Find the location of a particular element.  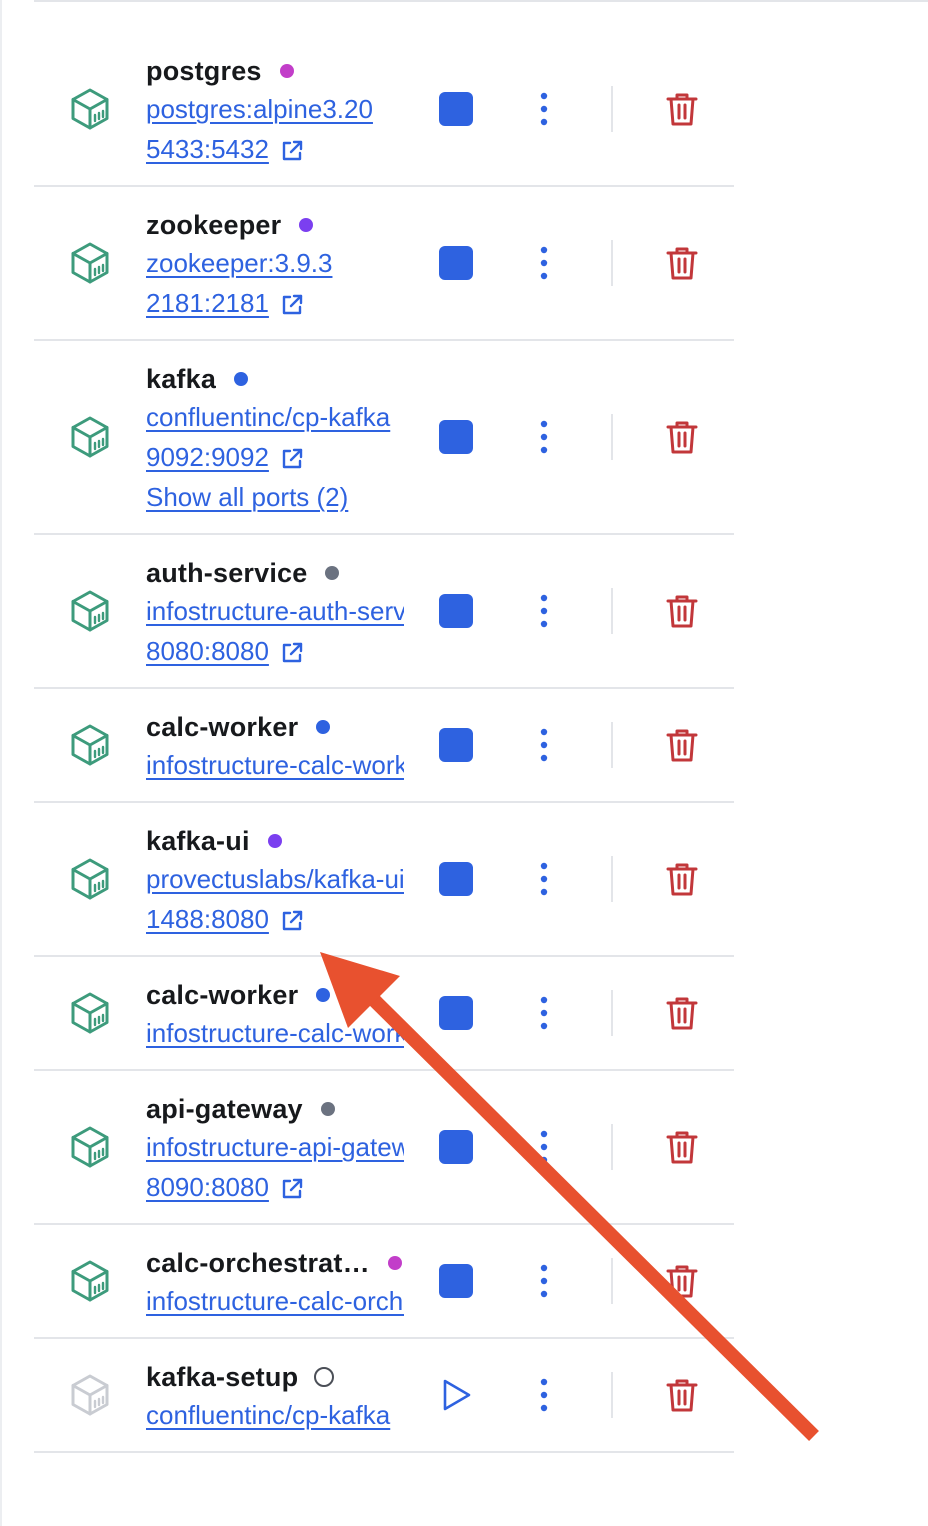

port-link: 8090:8080 is located at coordinates (207, 1187).